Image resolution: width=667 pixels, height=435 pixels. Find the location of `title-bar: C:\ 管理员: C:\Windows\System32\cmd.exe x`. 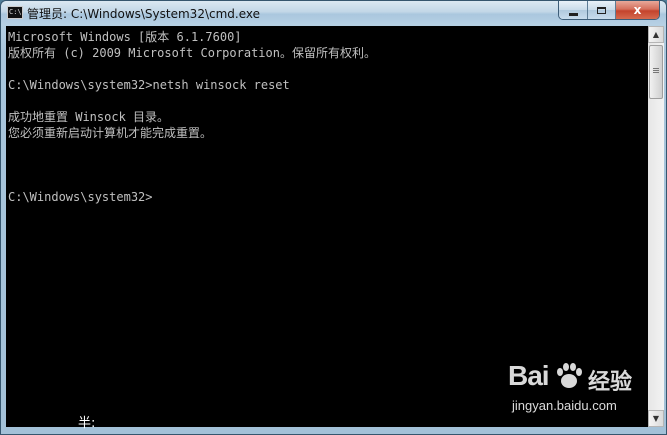

title-bar: C:\ 管理员: C:\Windows\System32\cmd.exe x is located at coordinates (333, 13).